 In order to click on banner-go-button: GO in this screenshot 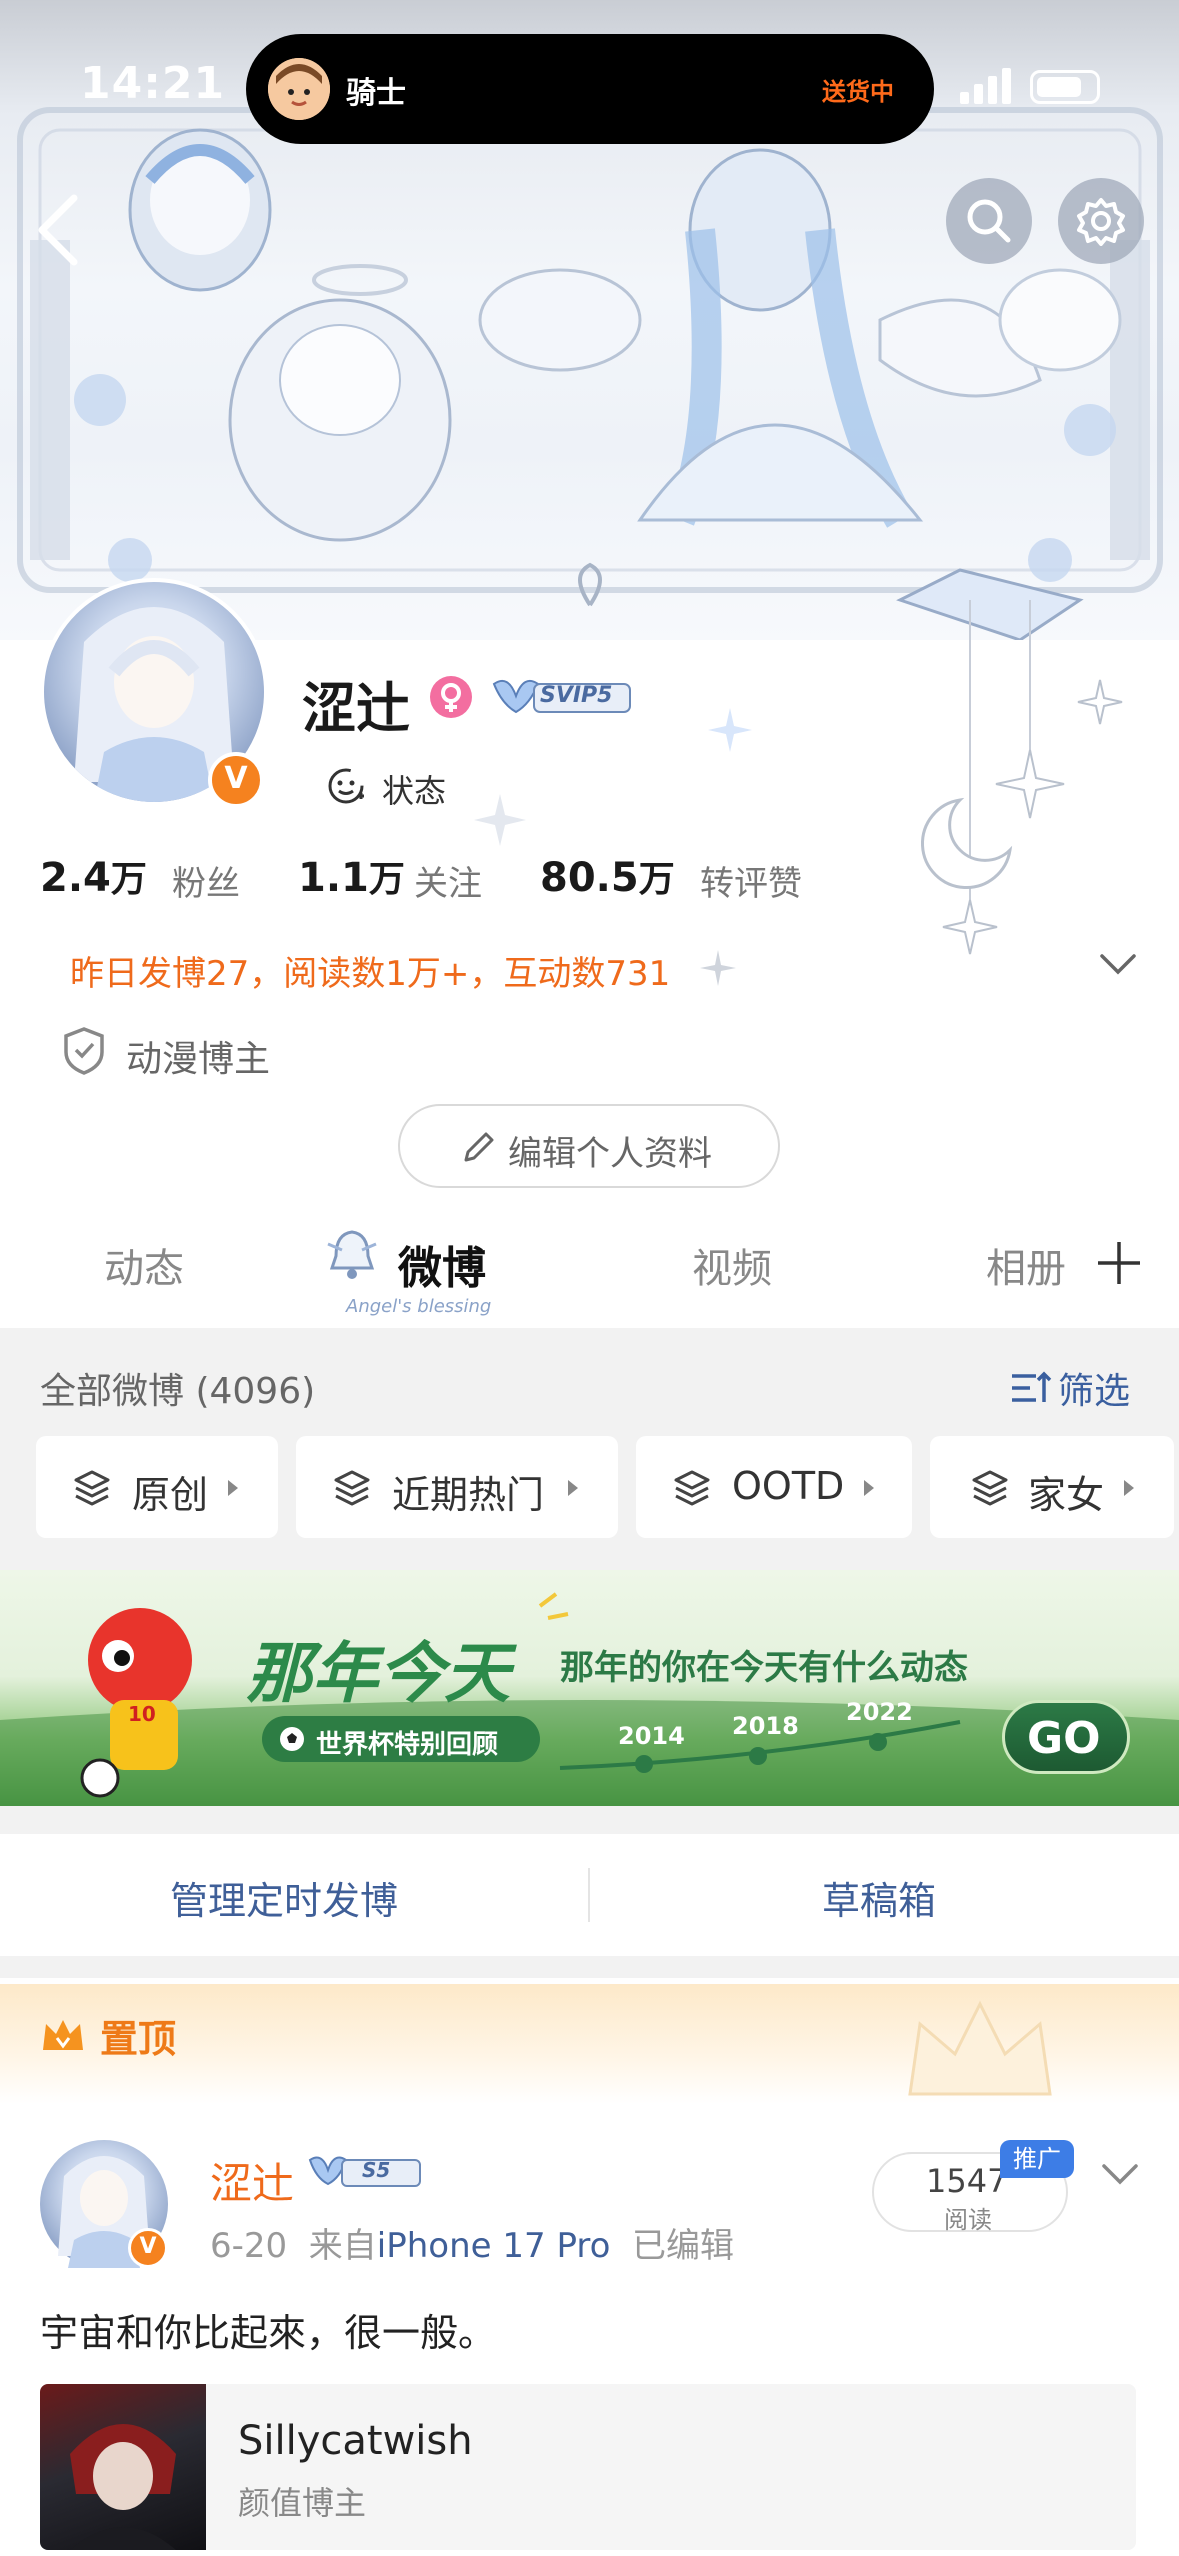, I will do `click(1066, 1737)`.